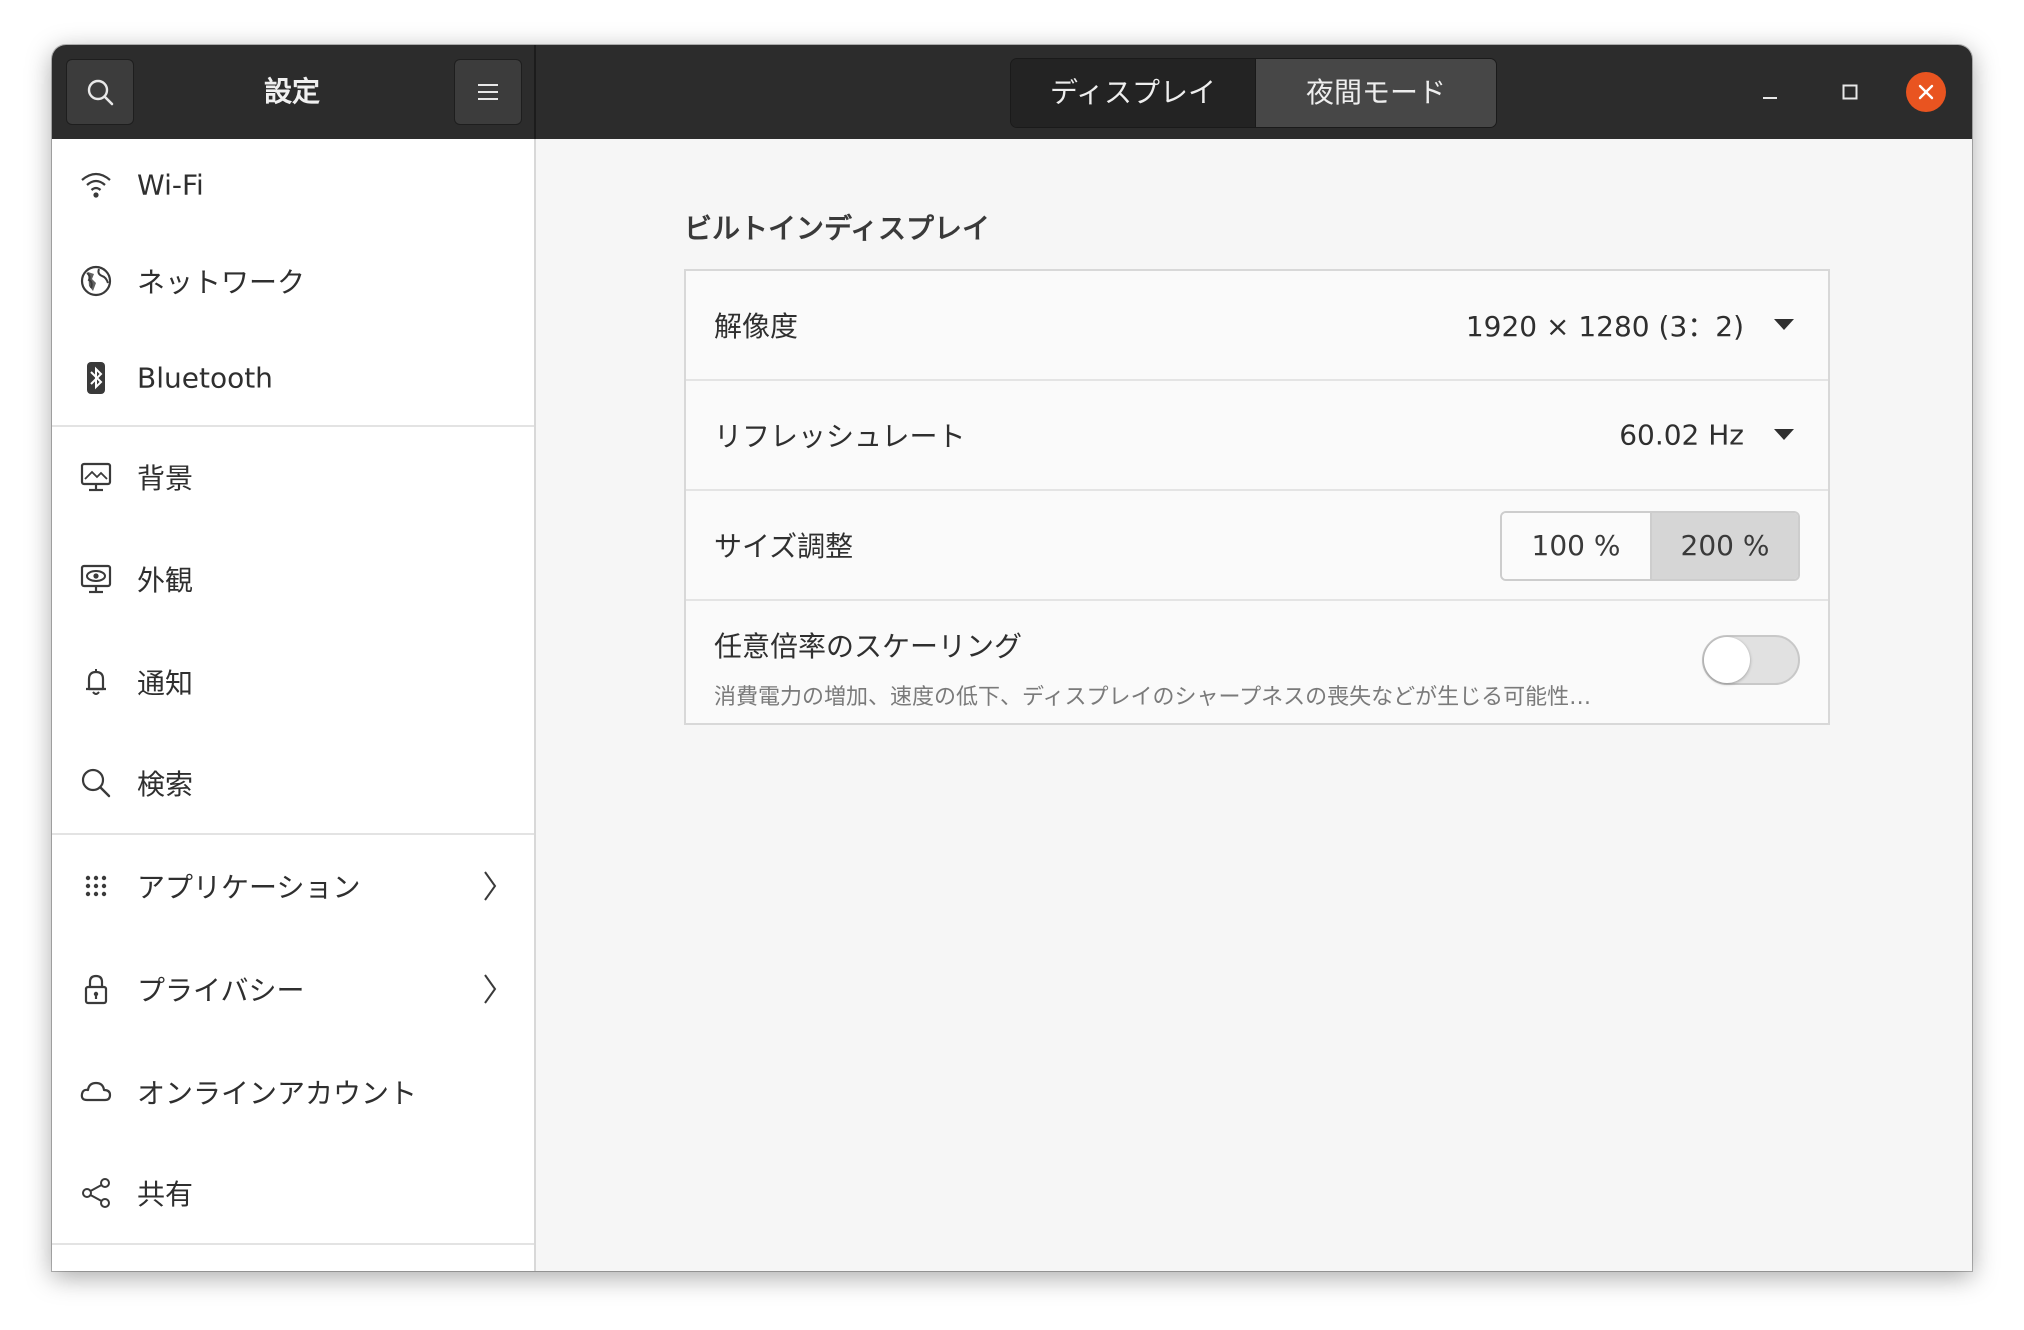 The height and width of the screenshot is (1330, 2024). I want to click on apps-grid-icon, so click(96, 886).